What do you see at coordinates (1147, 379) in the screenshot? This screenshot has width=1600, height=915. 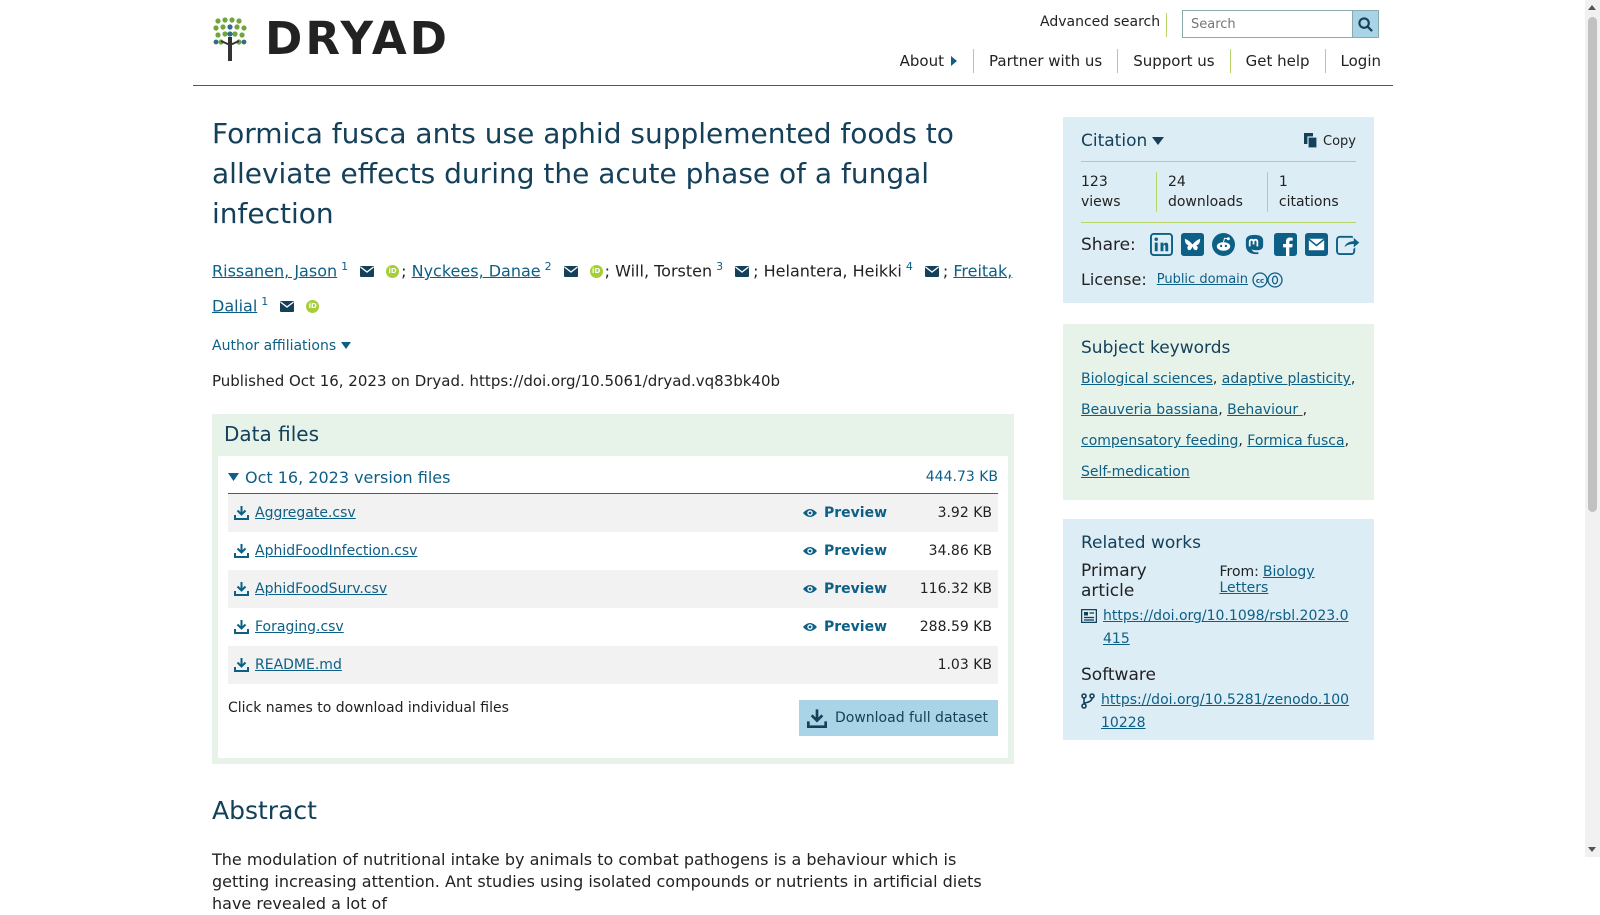 I see `keyword-link: Biological sciences` at bounding box center [1147, 379].